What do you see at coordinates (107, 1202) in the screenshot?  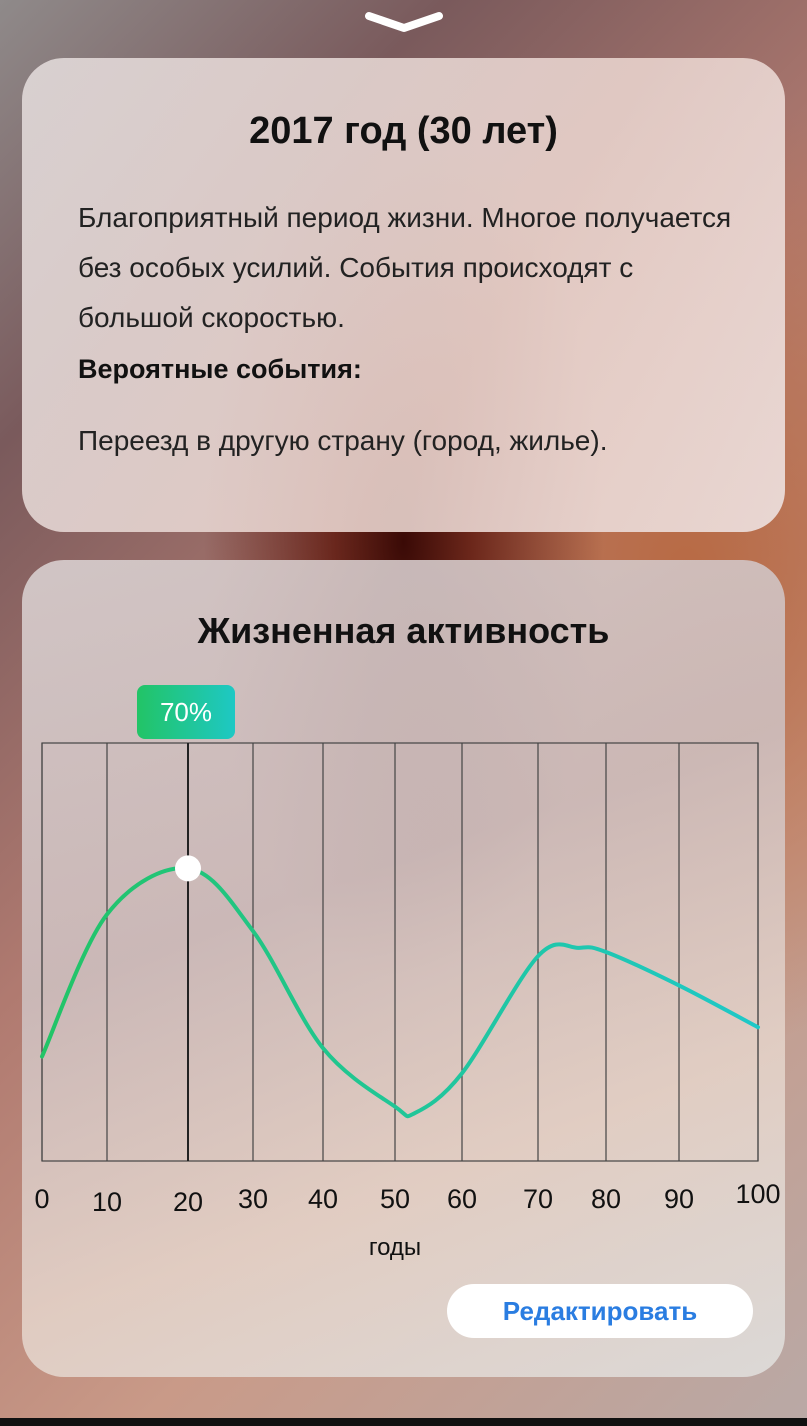 I see `x-tick-label: 10` at bounding box center [107, 1202].